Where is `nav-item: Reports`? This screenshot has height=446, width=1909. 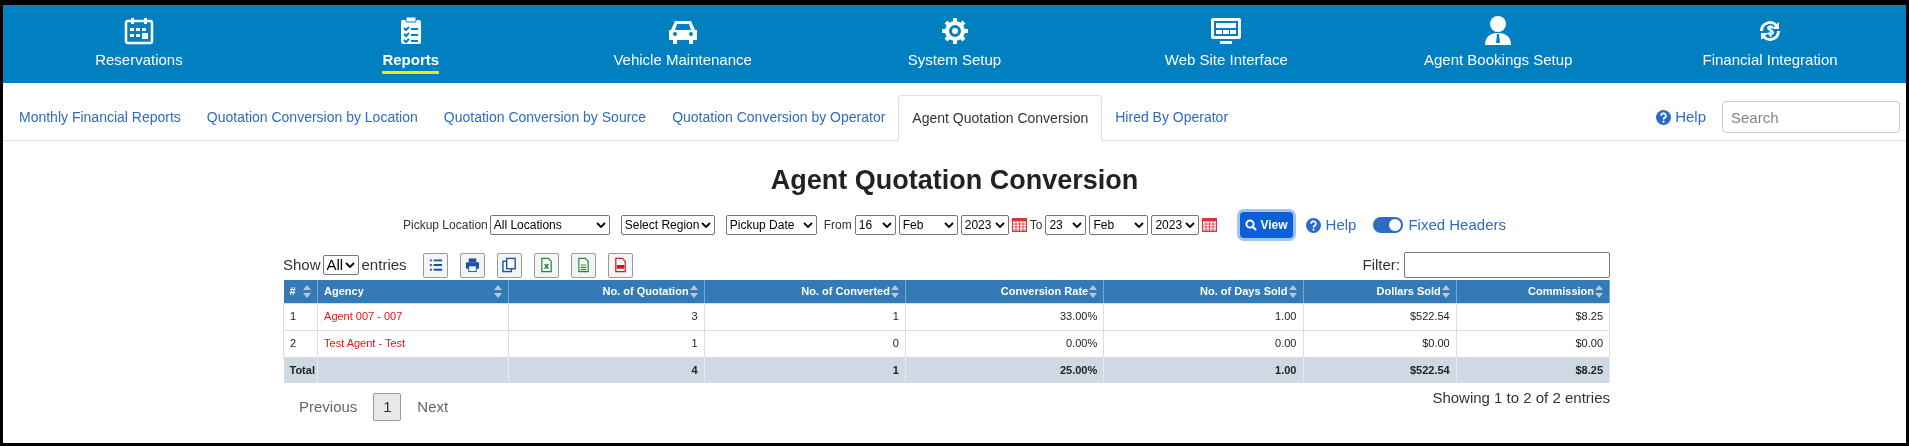 nav-item: Reports is located at coordinates (411, 62).